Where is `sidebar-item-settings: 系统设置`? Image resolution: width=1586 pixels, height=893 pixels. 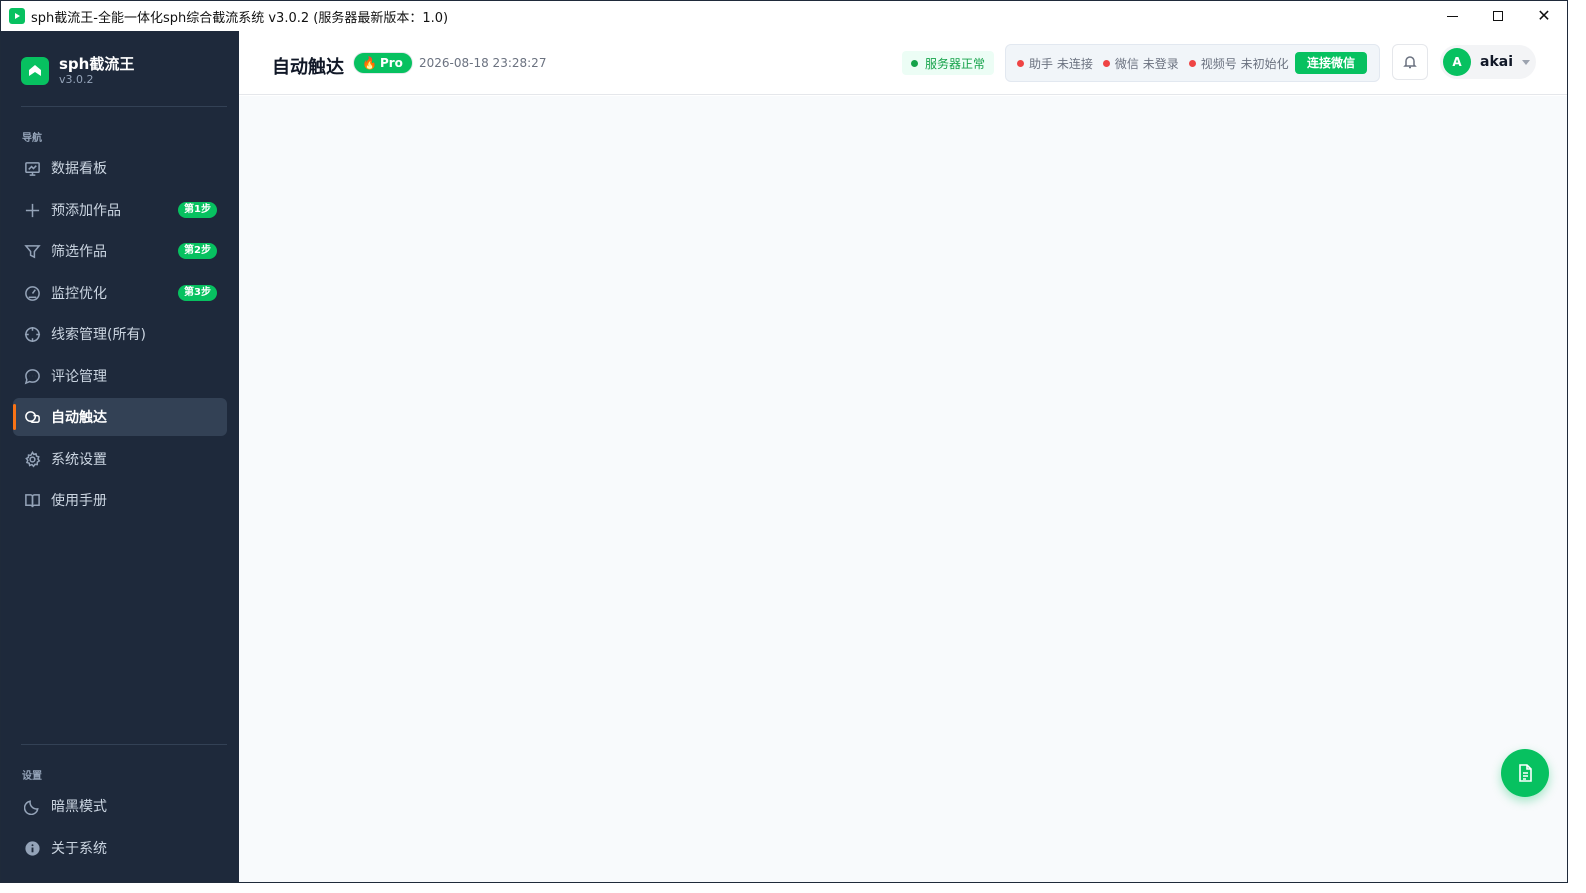
sidebar-item-settings: 系统设置 is located at coordinates (120, 459).